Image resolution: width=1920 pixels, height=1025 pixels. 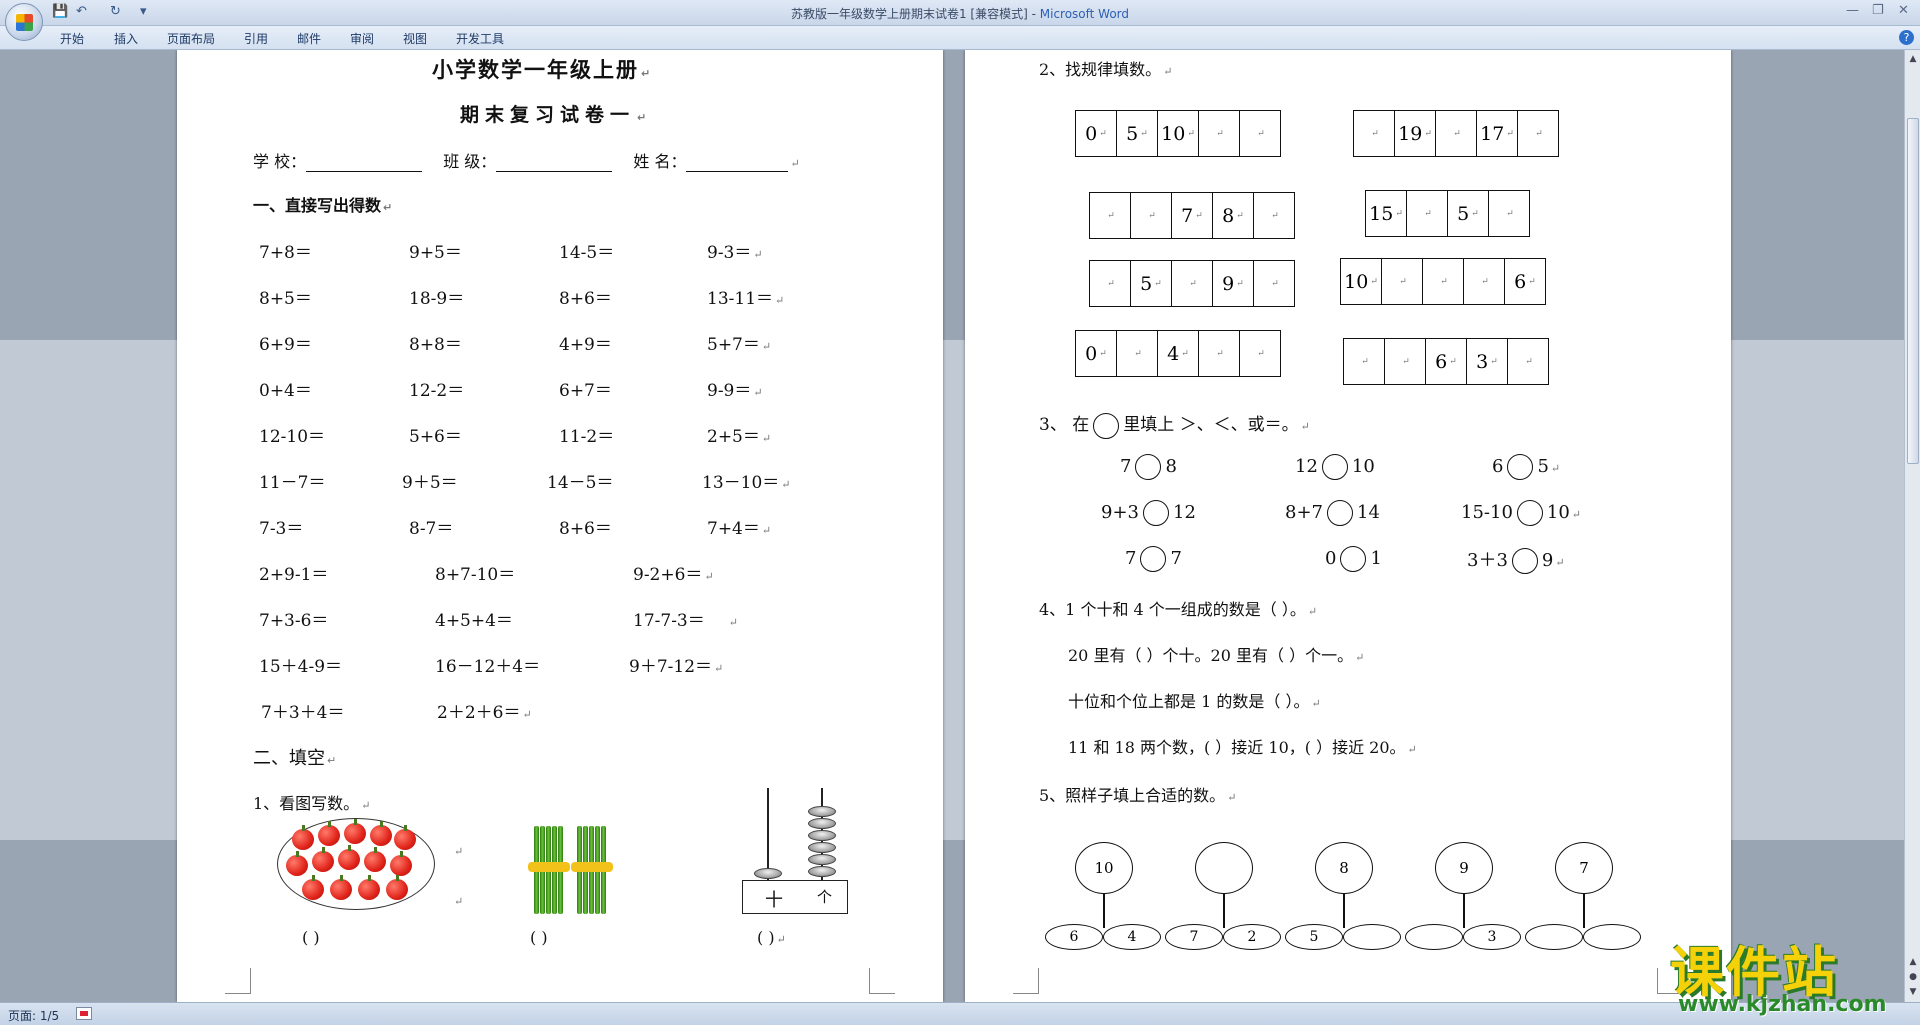 I want to click on question-4-line: 十位和个位上都是 1 的数是（ ）。 ↵, so click(x=1194, y=701).